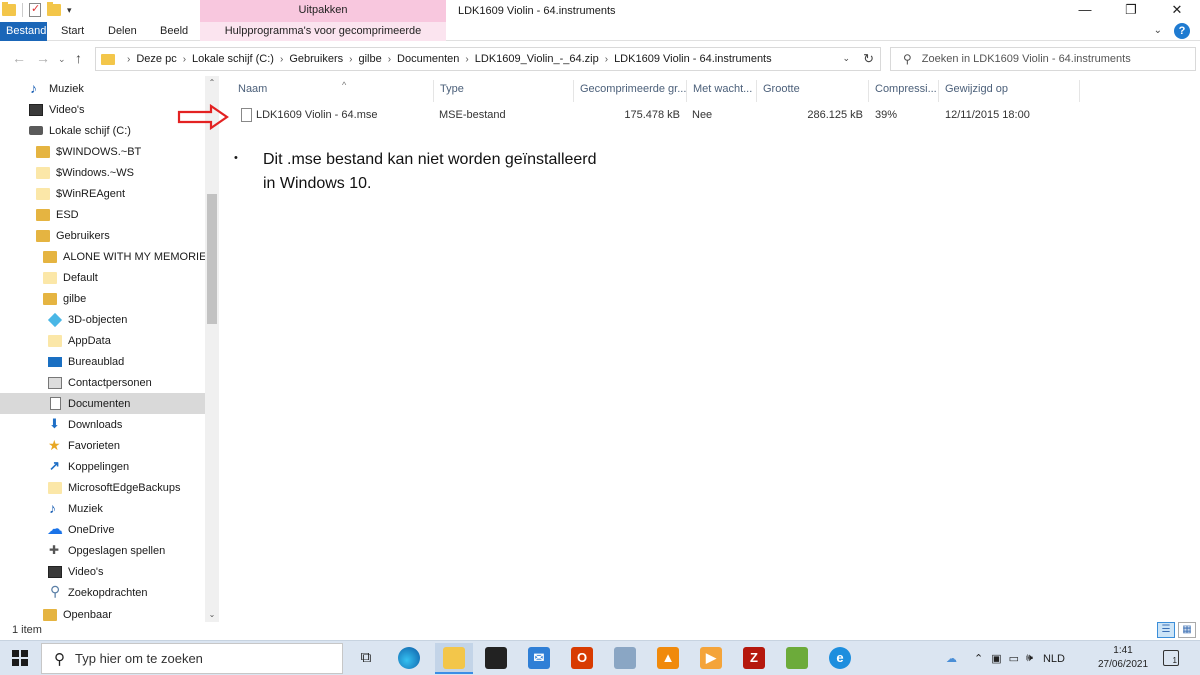  Describe the element at coordinates (1131, 11) in the screenshot. I see `maximize-button: ❐` at that location.